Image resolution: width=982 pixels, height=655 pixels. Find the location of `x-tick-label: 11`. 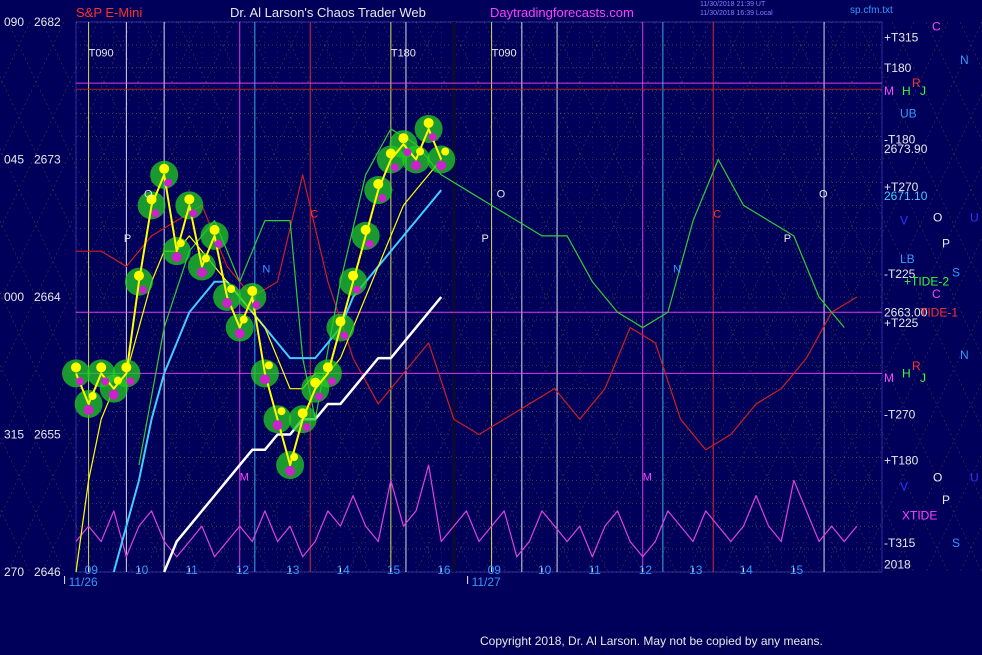

x-tick-label: 11 is located at coordinates (594, 570).